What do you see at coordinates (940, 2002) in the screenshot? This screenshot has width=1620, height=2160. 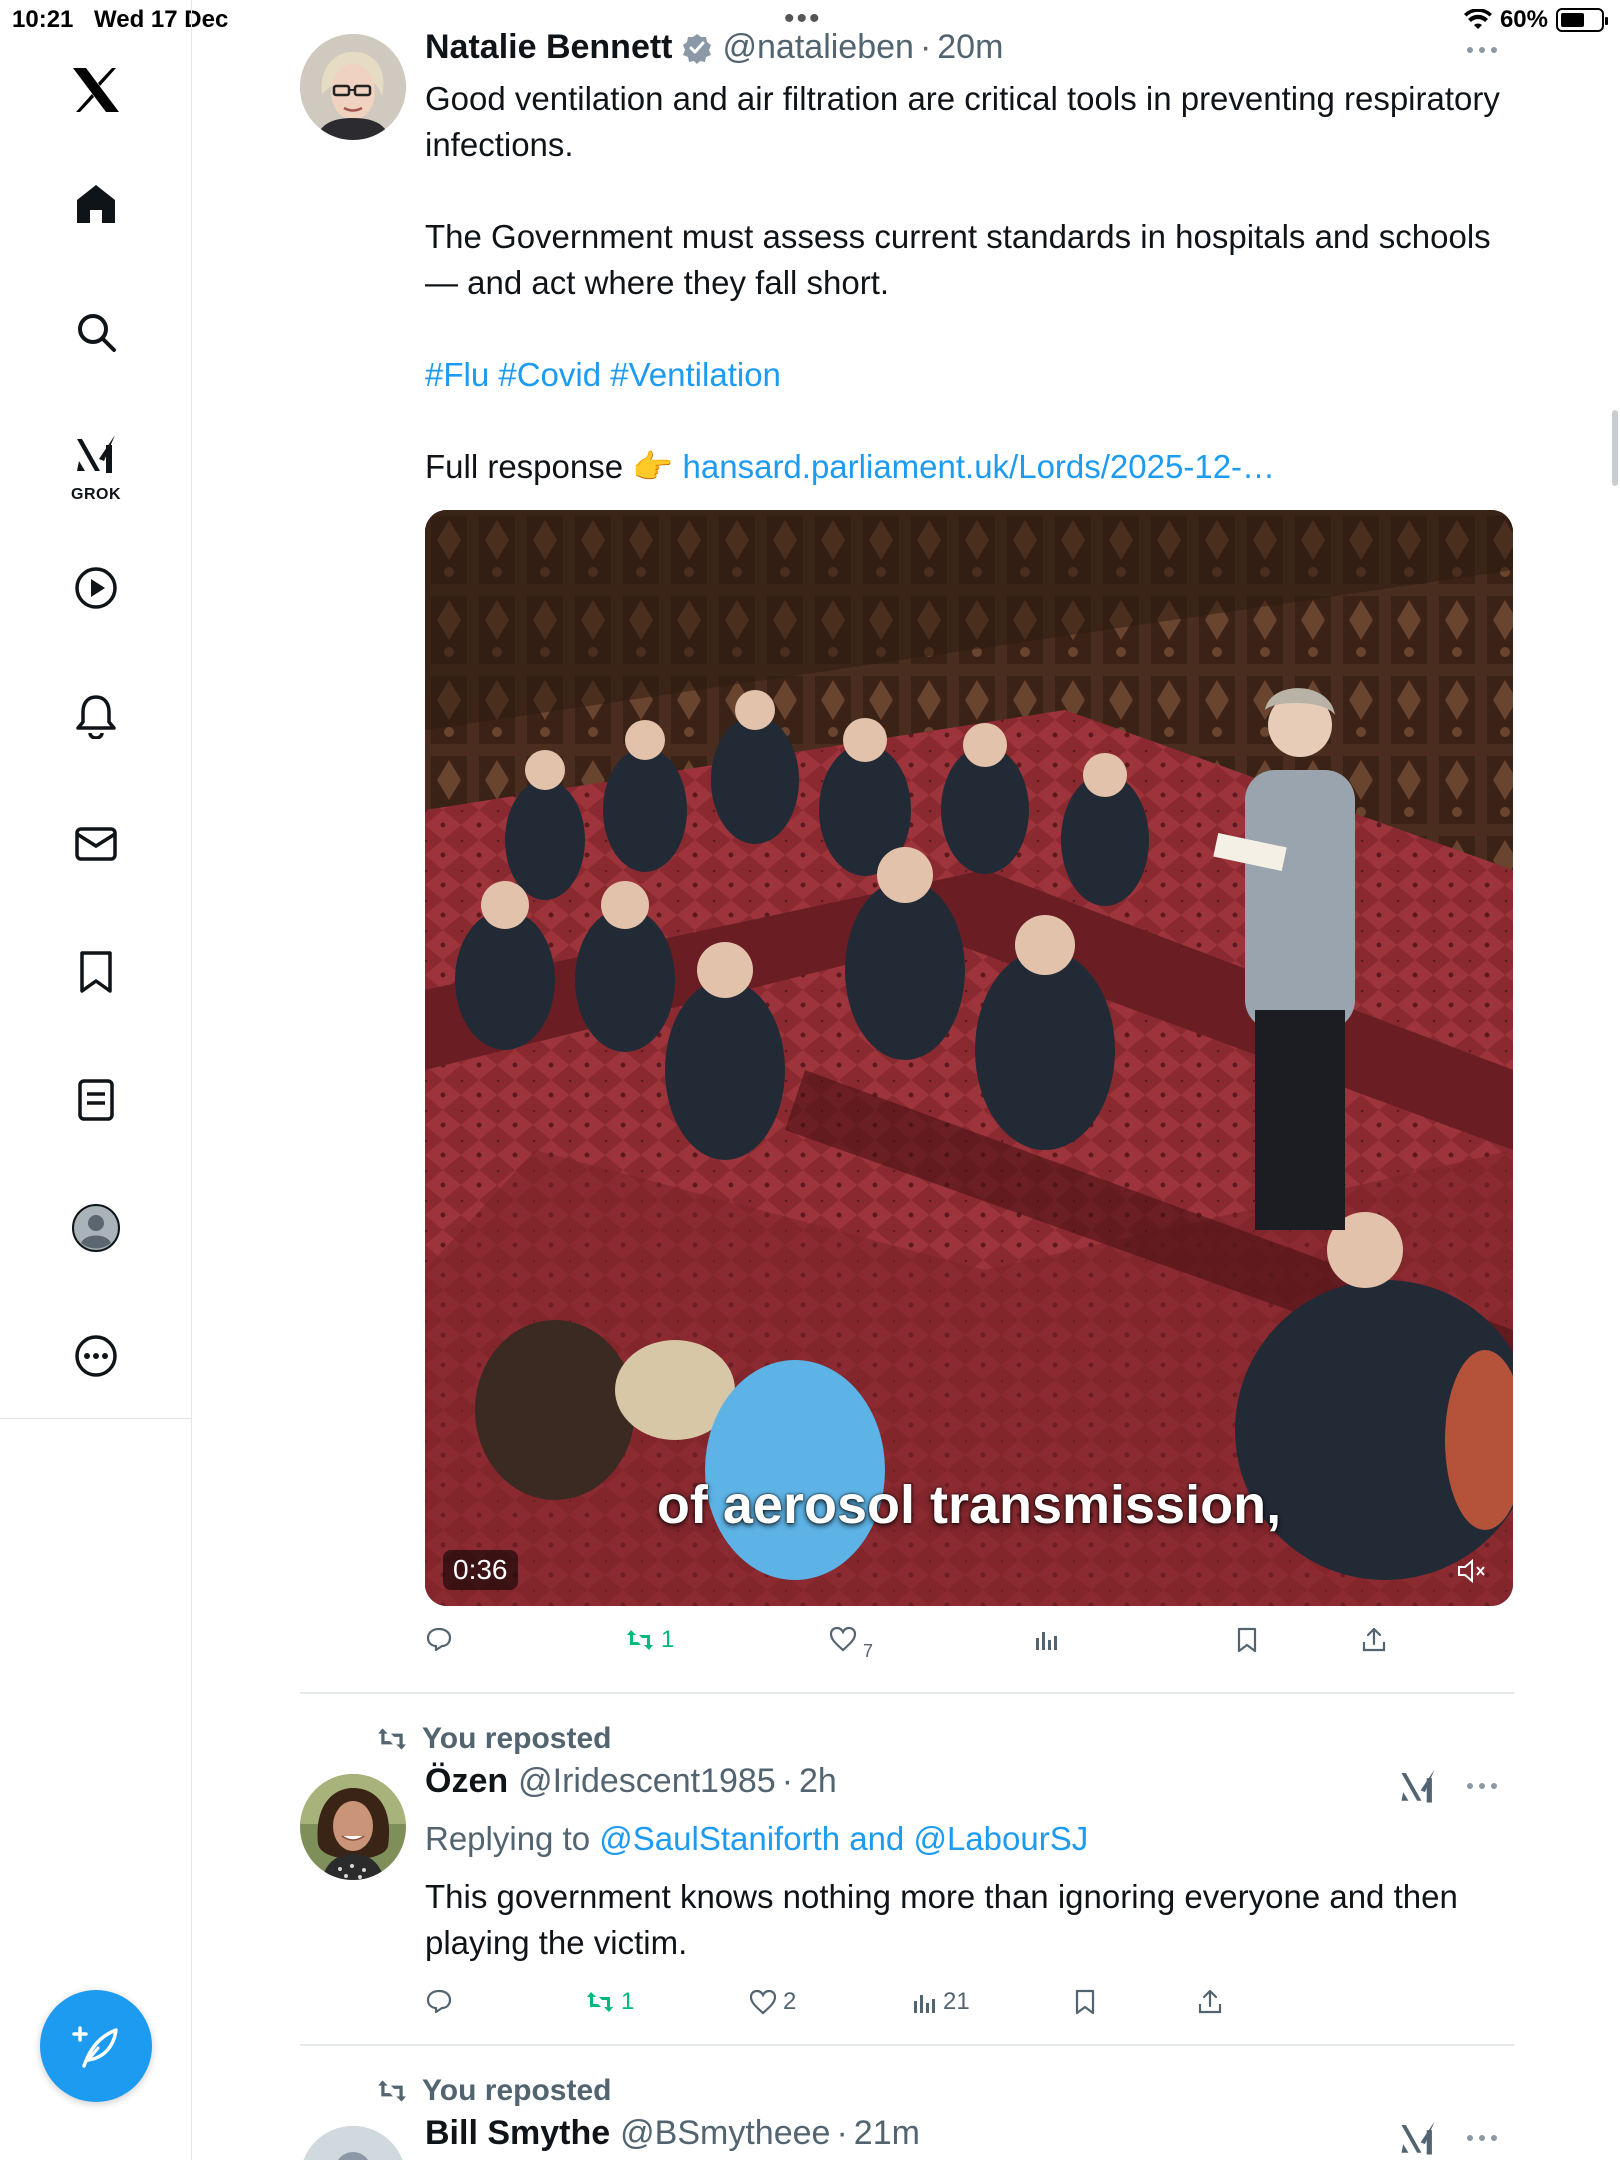 I see `views-button: 21` at bounding box center [940, 2002].